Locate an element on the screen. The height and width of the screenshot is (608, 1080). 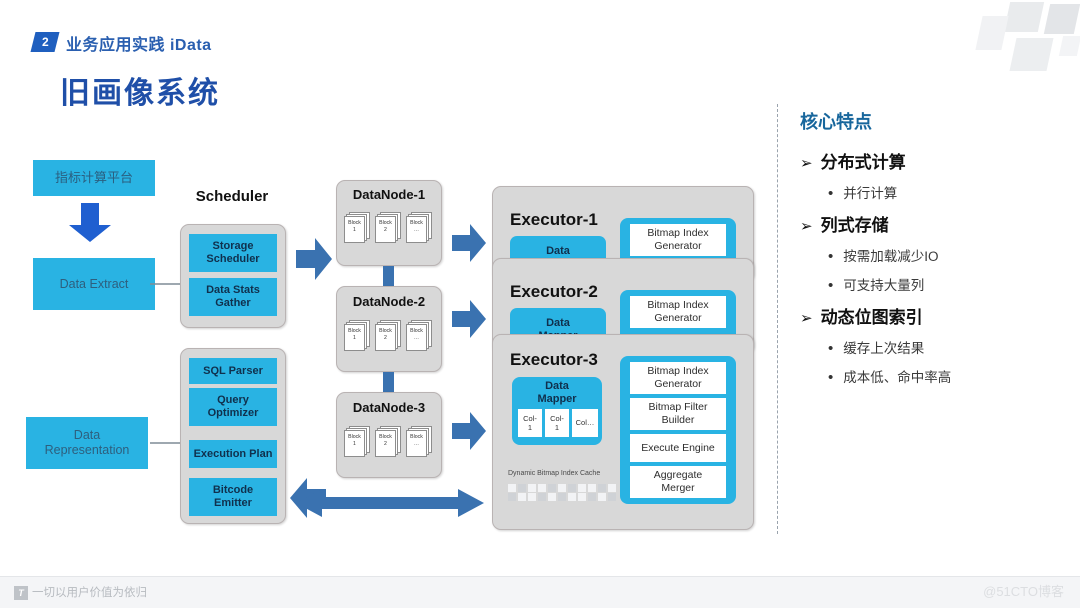
feature-subitem: • 成本低、命中率高 is located at coordinates (945, 376).